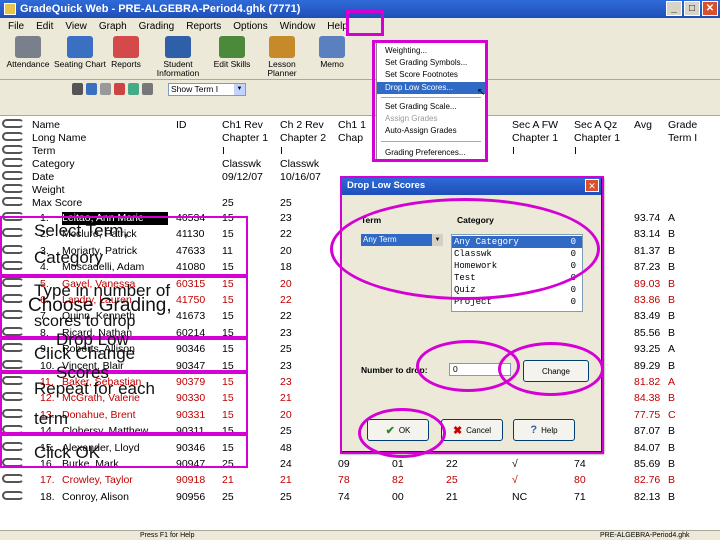  I want to click on score-cell: 48, so click(286, 448).